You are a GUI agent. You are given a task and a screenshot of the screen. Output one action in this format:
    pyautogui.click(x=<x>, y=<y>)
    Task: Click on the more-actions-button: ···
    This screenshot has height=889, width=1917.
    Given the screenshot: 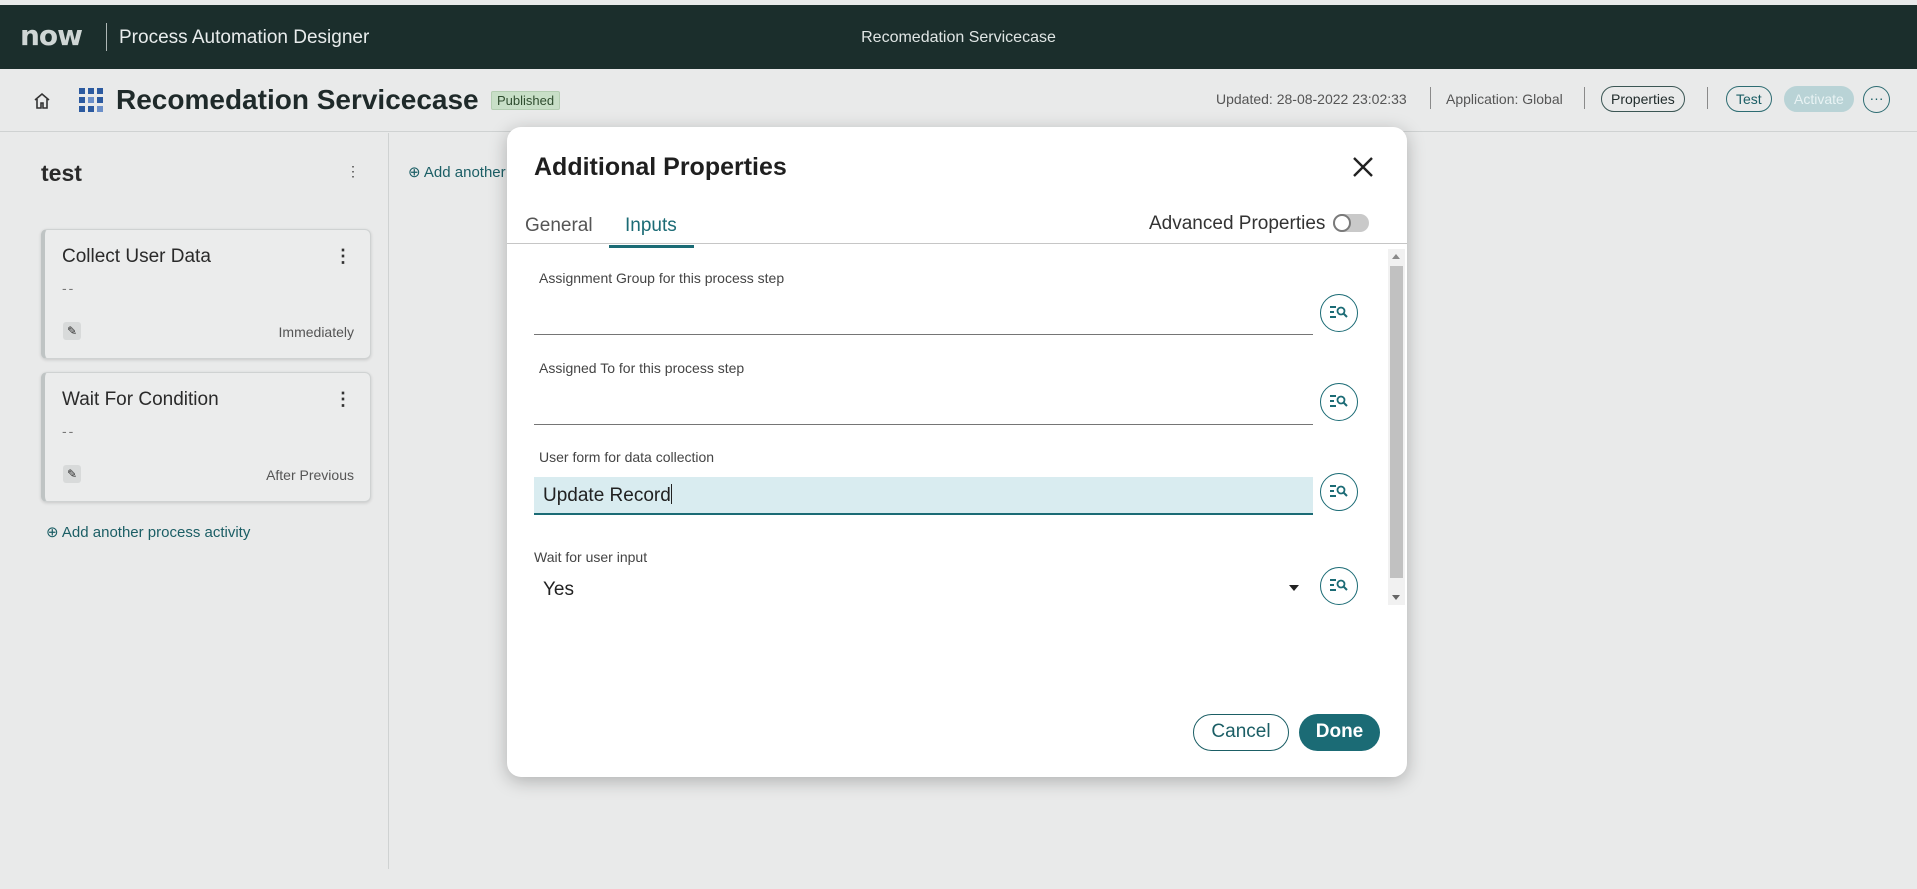 What is the action you would take?
    pyautogui.click(x=1876, y=99)
    